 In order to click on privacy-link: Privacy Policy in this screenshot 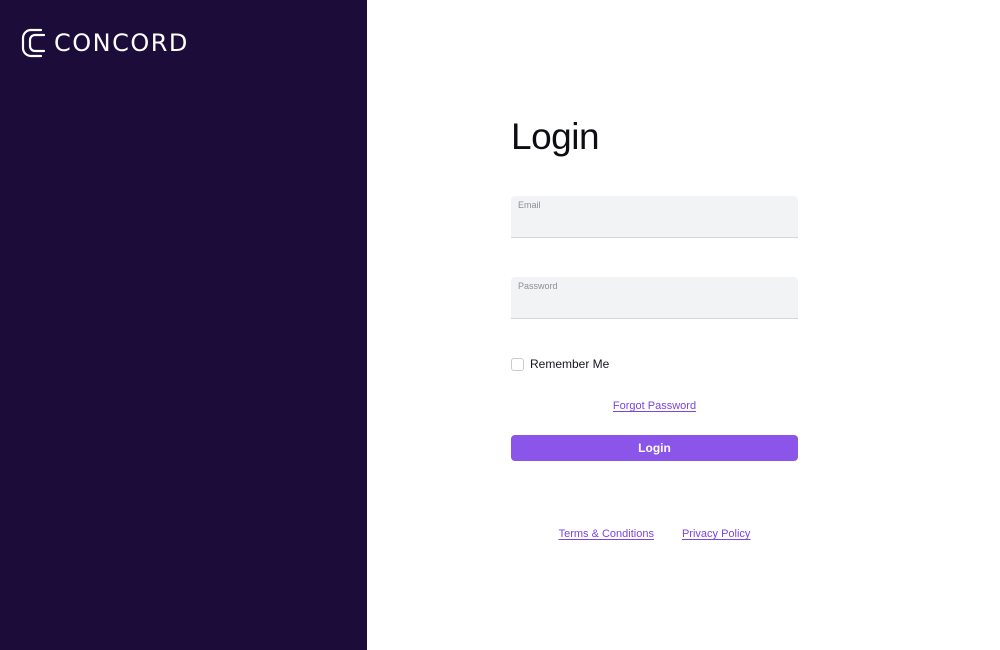, I will do `click(716, 534)`.